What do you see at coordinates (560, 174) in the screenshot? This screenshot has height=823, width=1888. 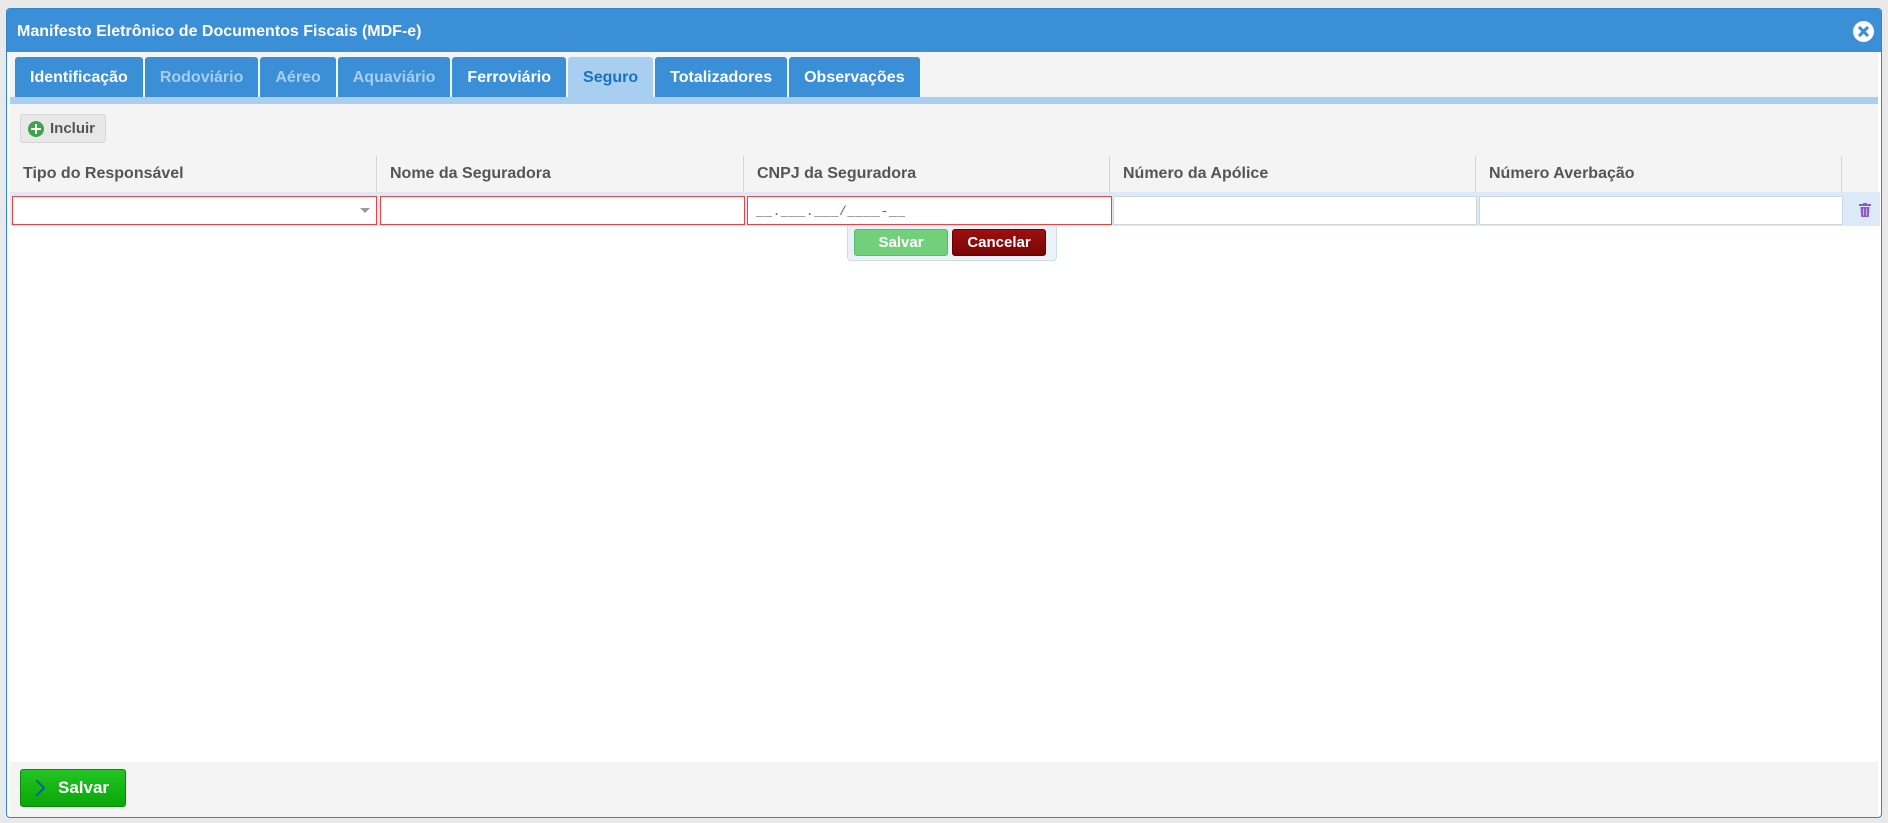 I see `column-header-nome-seguradora: Nome da Seguradora` at bounding box center [560, 174].